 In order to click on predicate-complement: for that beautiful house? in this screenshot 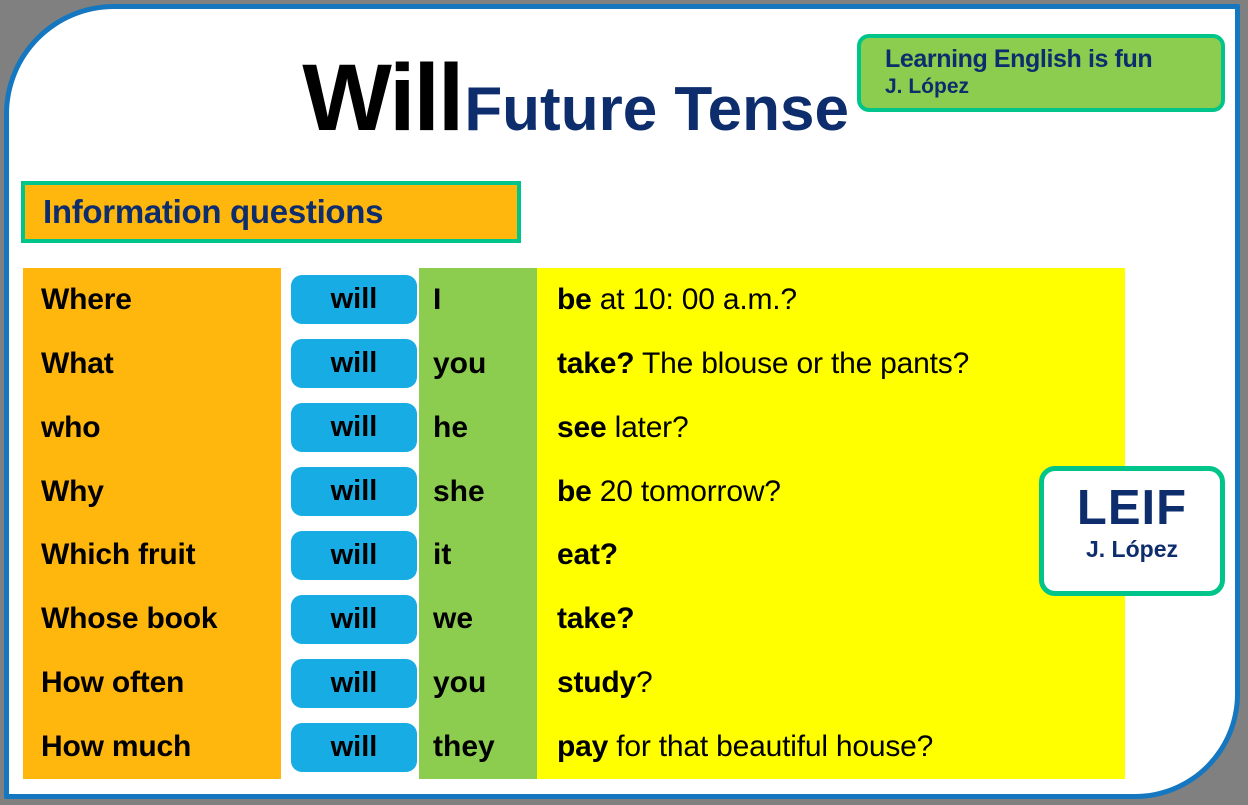, I will do `click(771, 747)`.